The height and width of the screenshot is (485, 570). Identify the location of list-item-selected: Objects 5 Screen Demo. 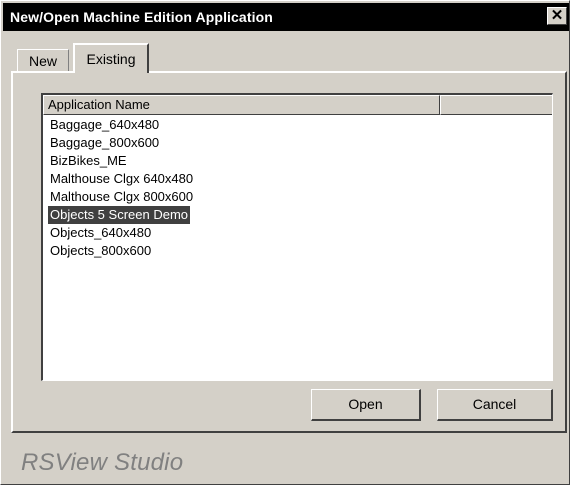
(119, 215).